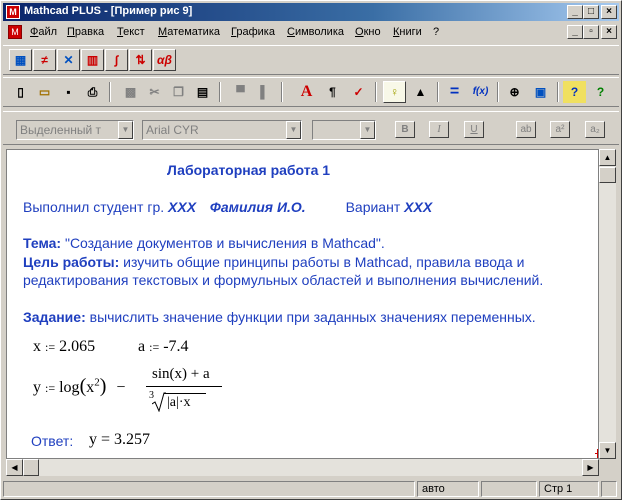  I want to click on menu-file: Файл, so click(43, 32).